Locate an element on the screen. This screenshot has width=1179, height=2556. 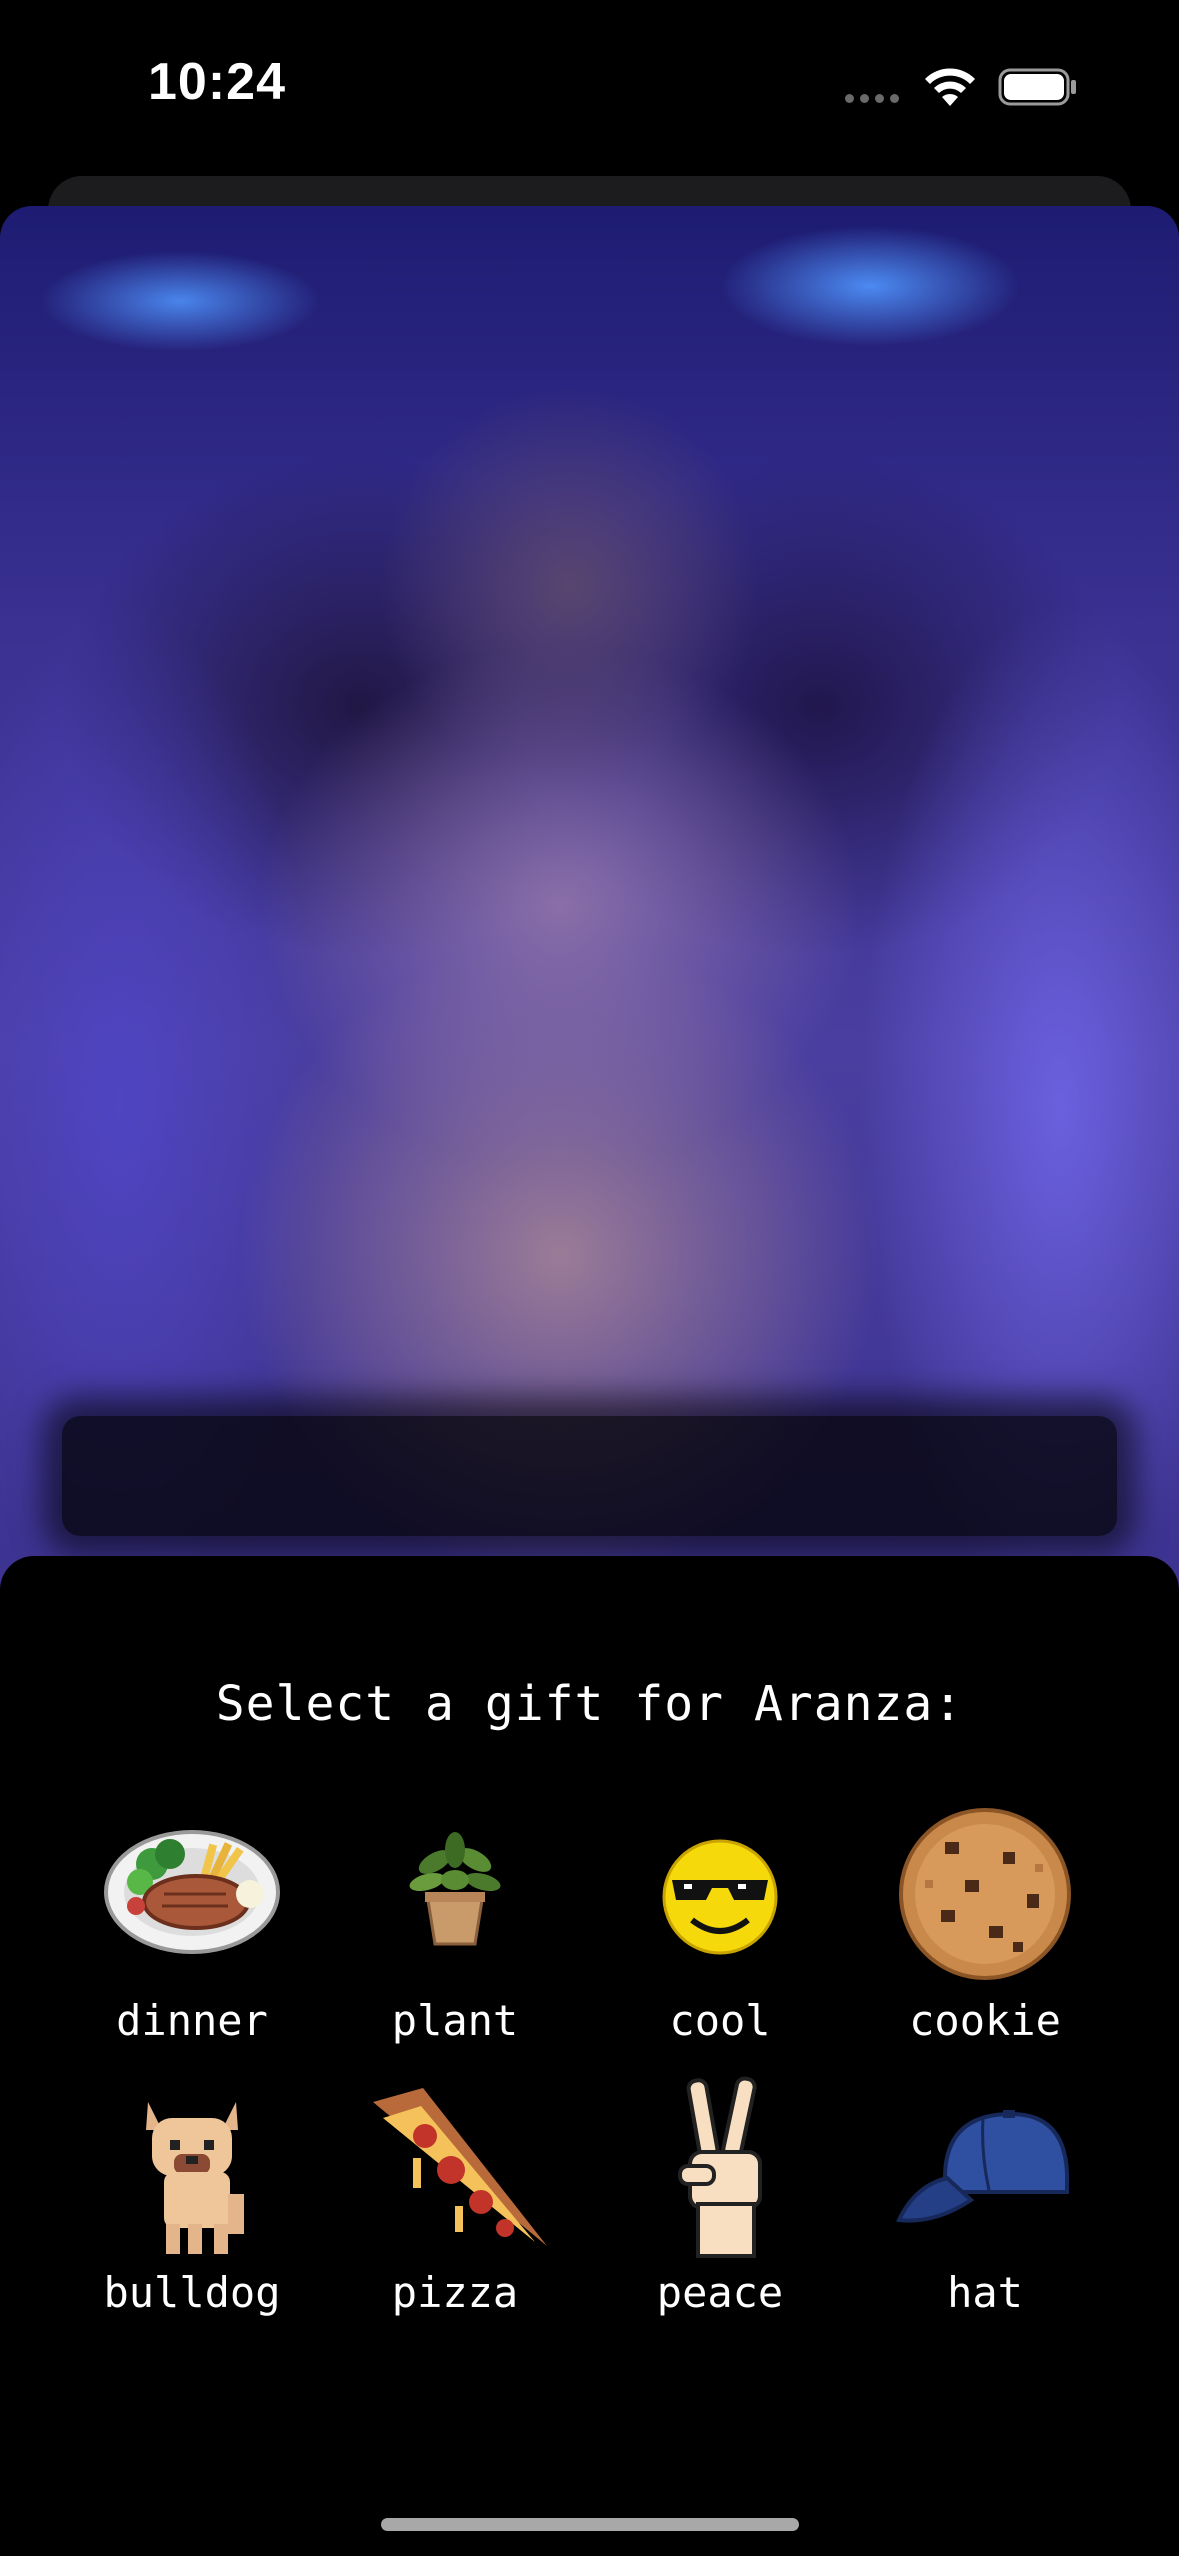
cookie-icon is located at coordinates (985, 1897).